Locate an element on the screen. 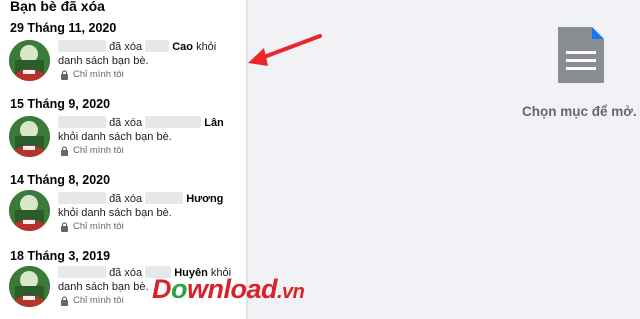 The height and width of the screenshot is (319, 640). friend-name: Lân is located at coordinates (214, 123).